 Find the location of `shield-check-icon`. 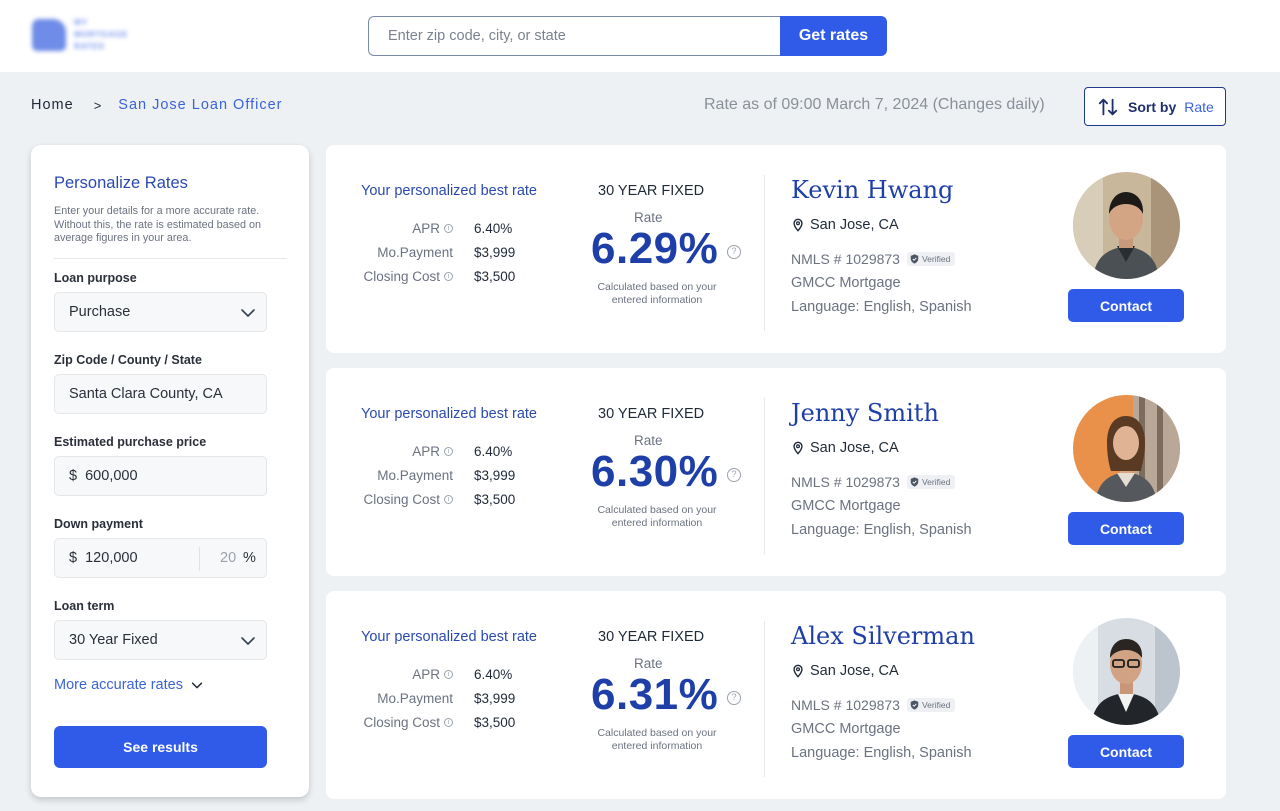

shield-check-icon is located at coordinates (914, 482).